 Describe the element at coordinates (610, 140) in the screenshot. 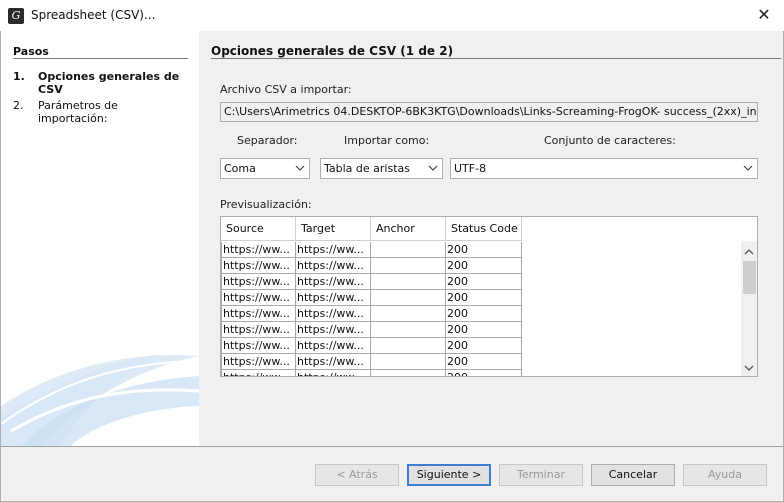

I see `charset-label: Conjunto de caracteres:` at that location.